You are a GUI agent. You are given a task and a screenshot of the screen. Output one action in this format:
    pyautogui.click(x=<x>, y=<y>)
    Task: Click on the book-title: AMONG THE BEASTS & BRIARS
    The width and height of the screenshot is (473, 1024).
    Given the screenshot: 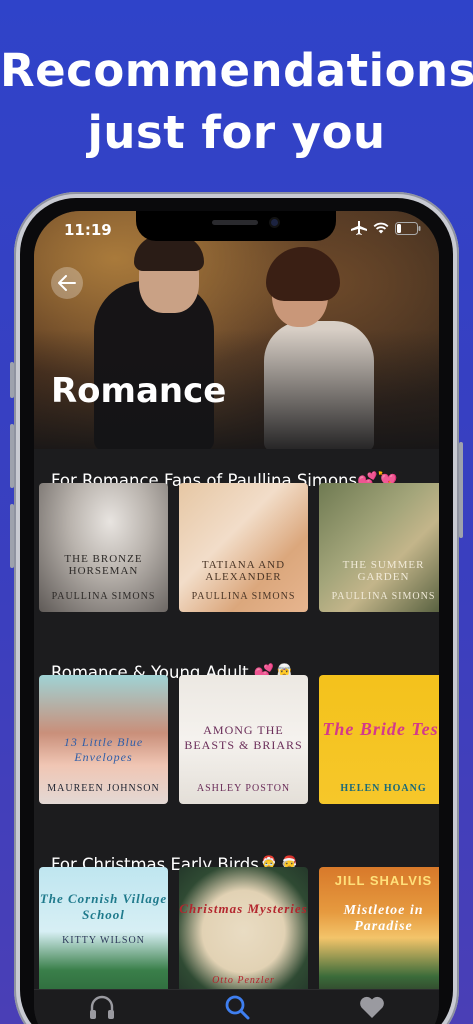 What is the action you would take?
    pyautogui.click(x=243, y=737)
    